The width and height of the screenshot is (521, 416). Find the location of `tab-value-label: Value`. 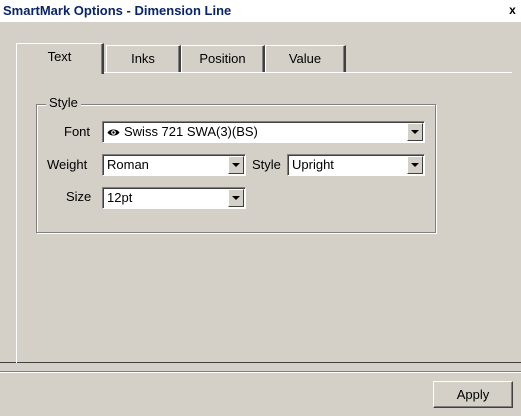

tab-value-label: Value is located at coordinates (305, 58).